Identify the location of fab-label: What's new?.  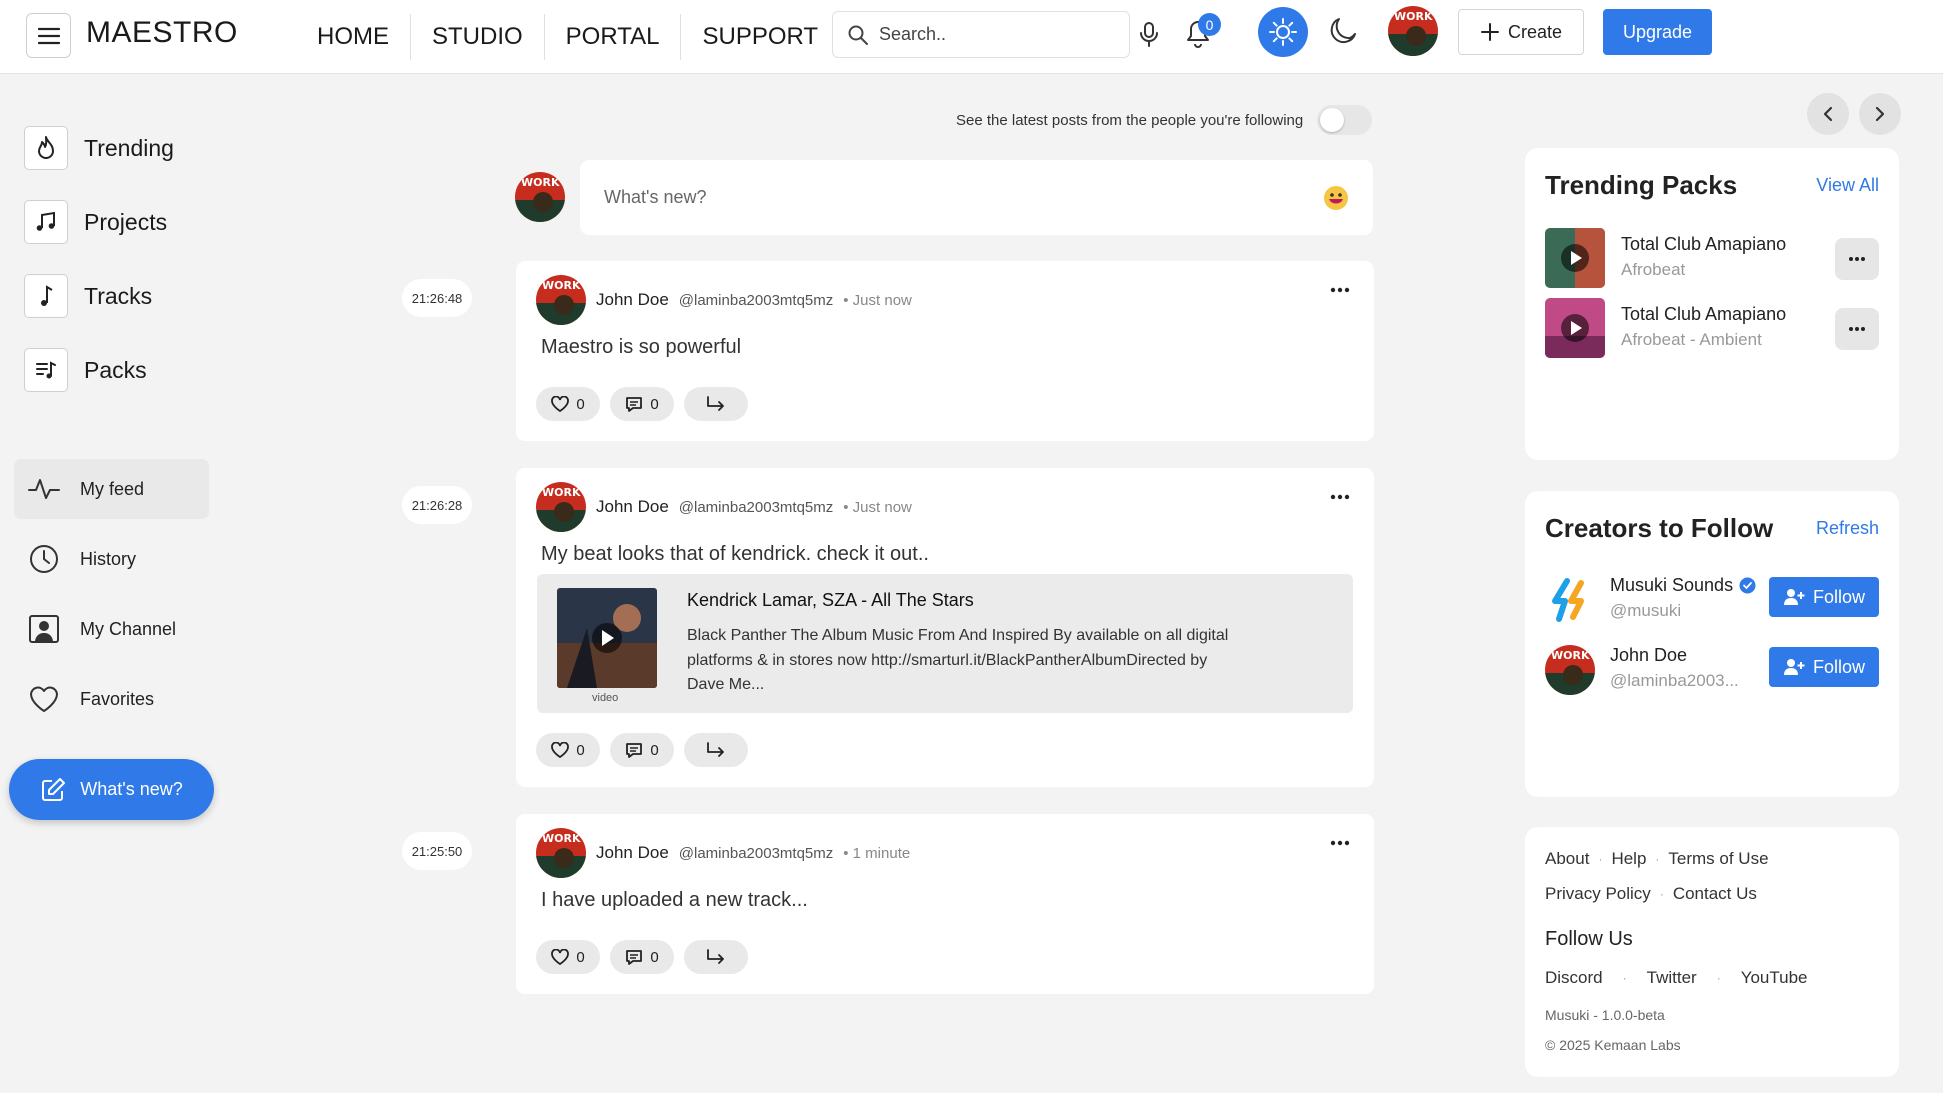
(131, 789).